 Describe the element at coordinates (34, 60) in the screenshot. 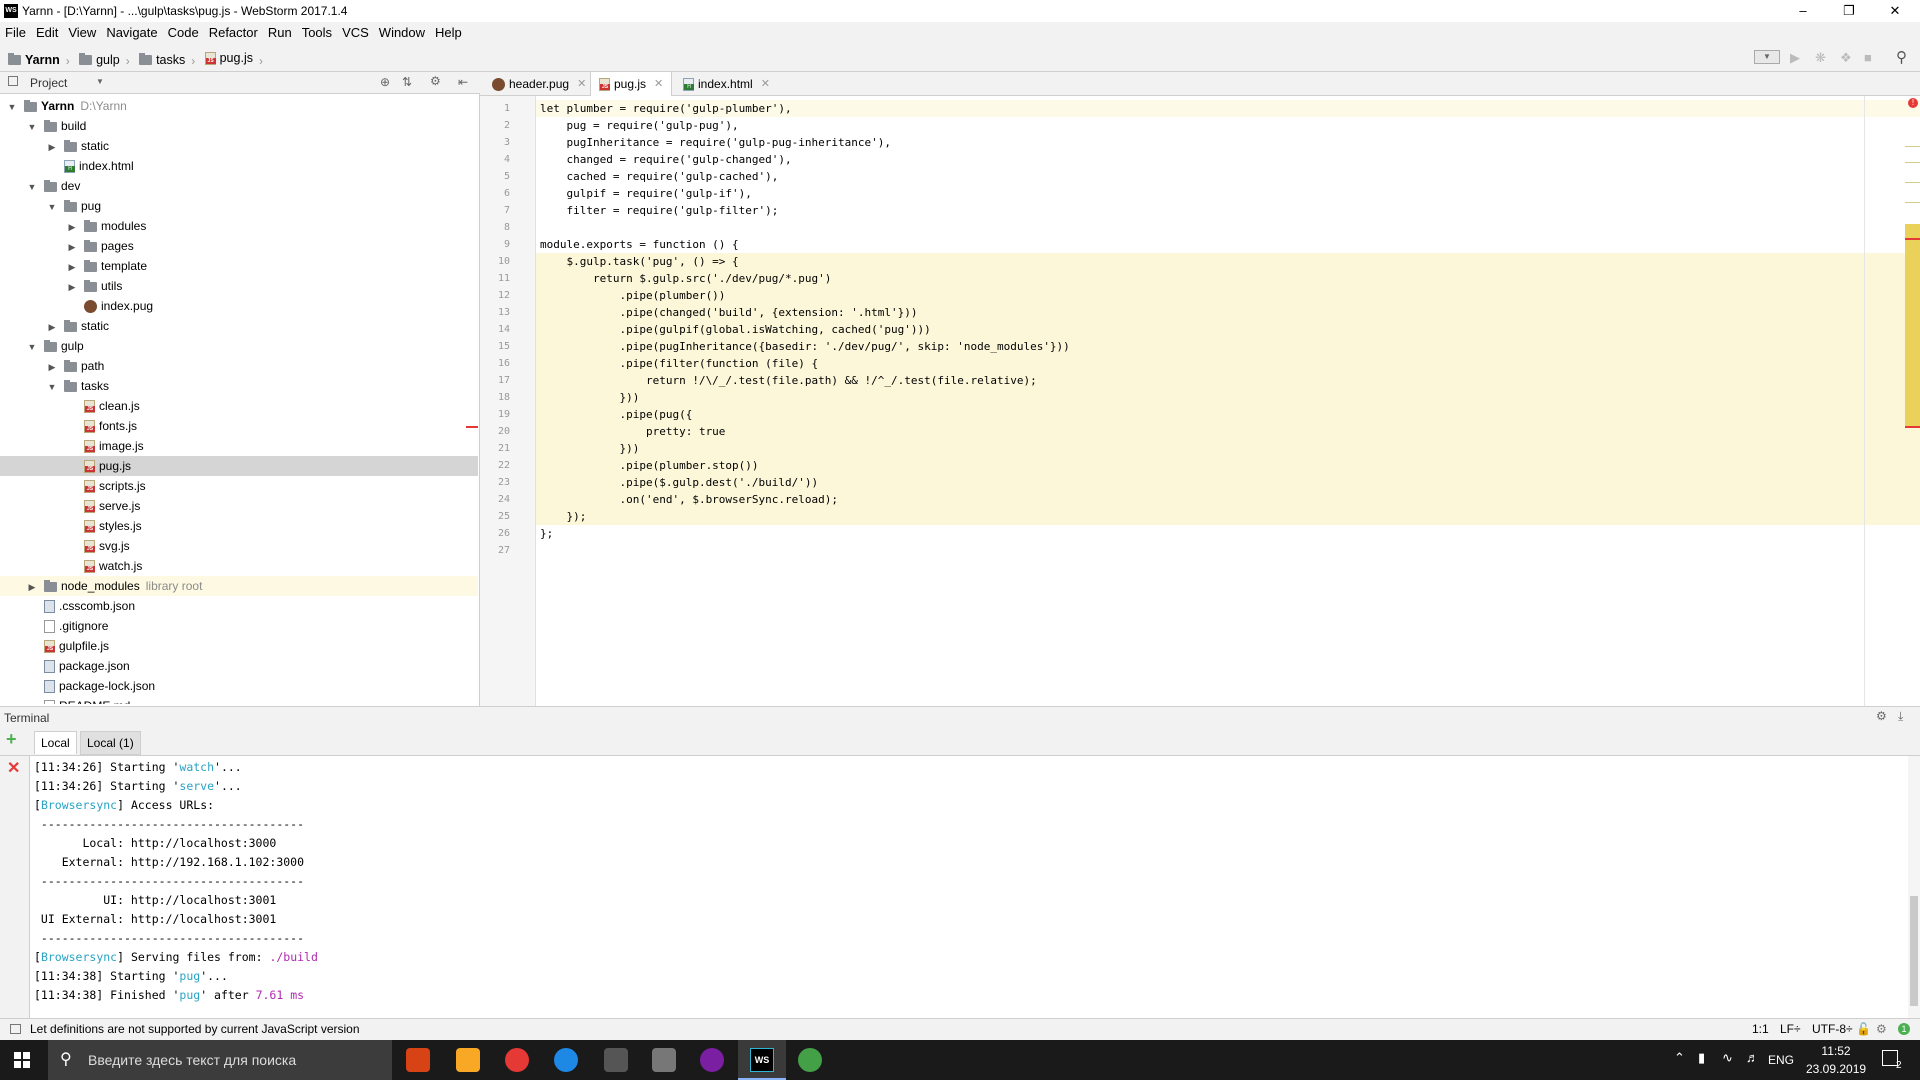

I see `breadcrumb-item-project: Yarnn` at that location.